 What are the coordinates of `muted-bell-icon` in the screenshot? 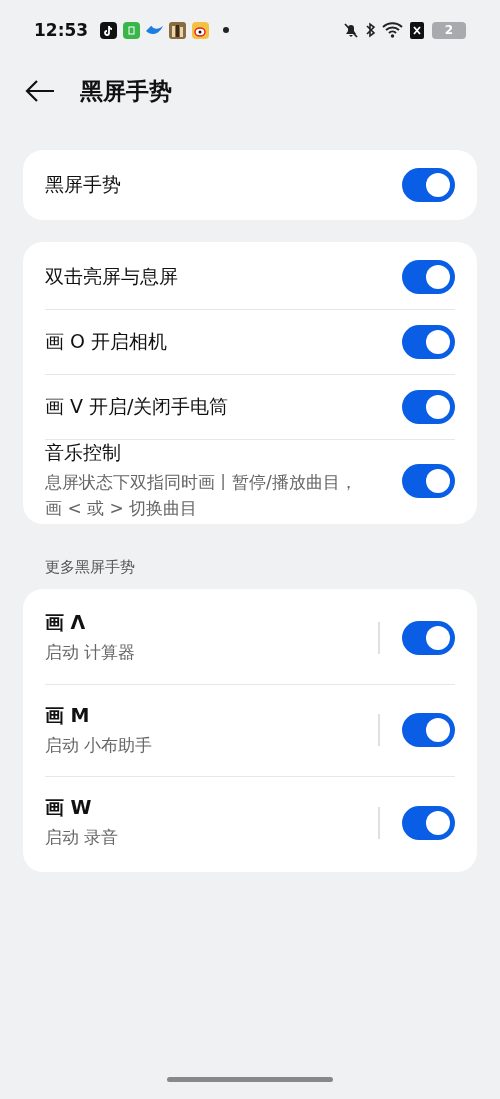 It's located at (351, 30).